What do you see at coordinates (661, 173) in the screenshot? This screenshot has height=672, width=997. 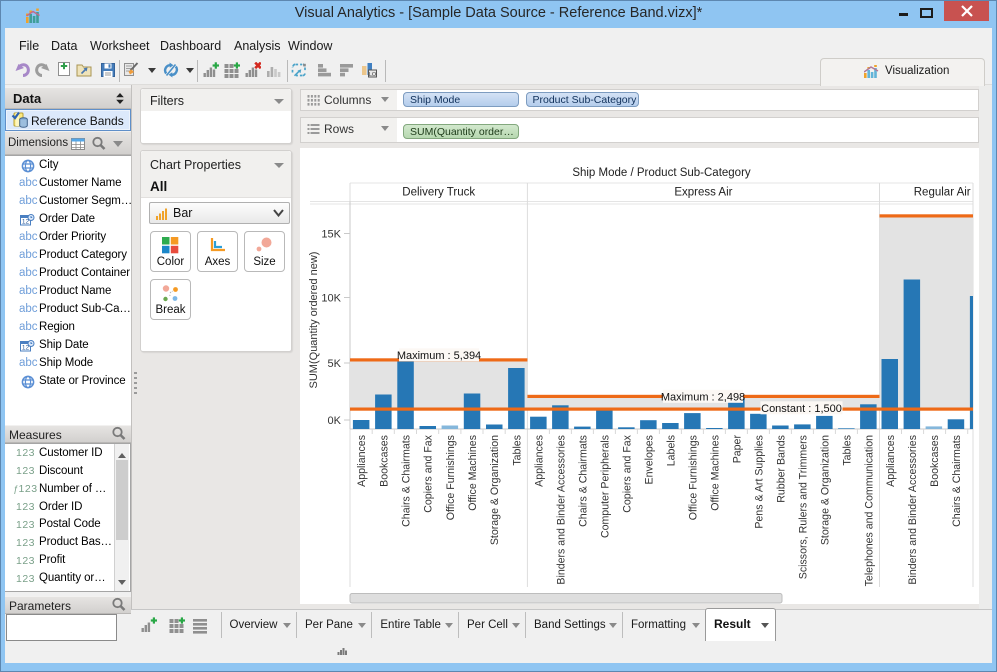 I see `svg-text:Ship Mode / Product Sub-Catego: Ship Mode / Product Sub-Category` at bounding box center [661, 173].